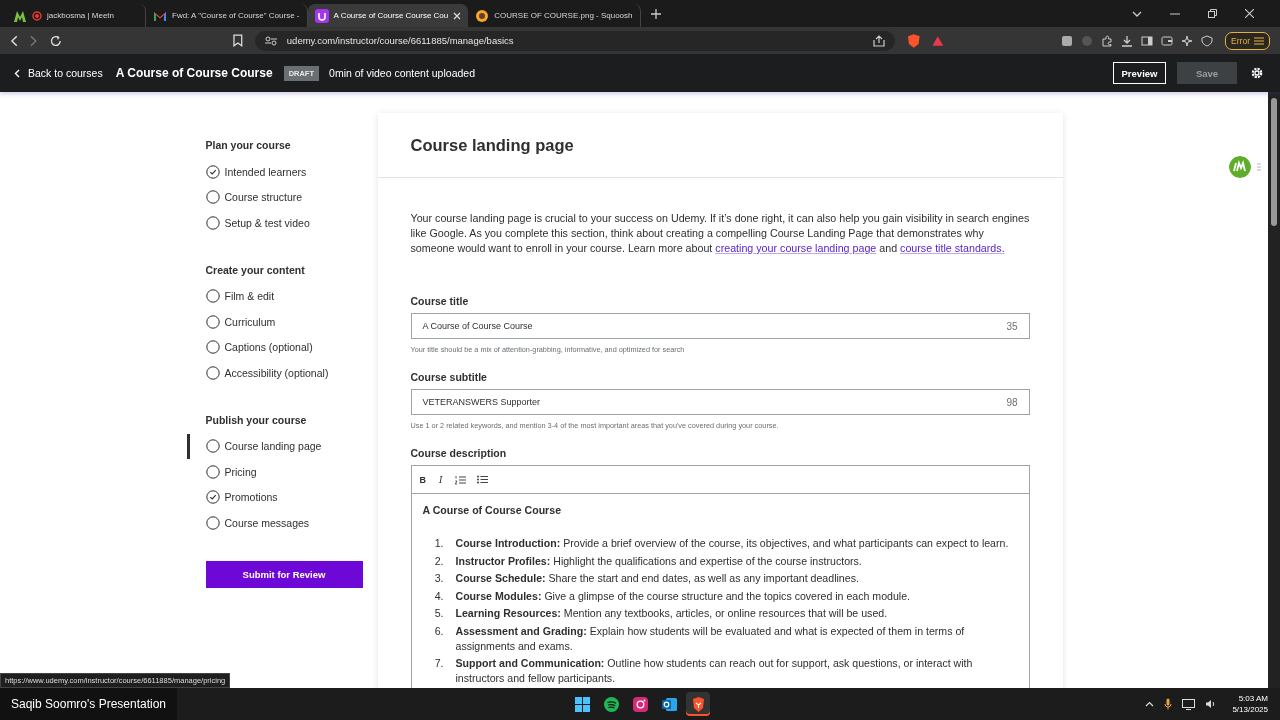  I want to click on chevron-down-icon, so click(1137, 13).